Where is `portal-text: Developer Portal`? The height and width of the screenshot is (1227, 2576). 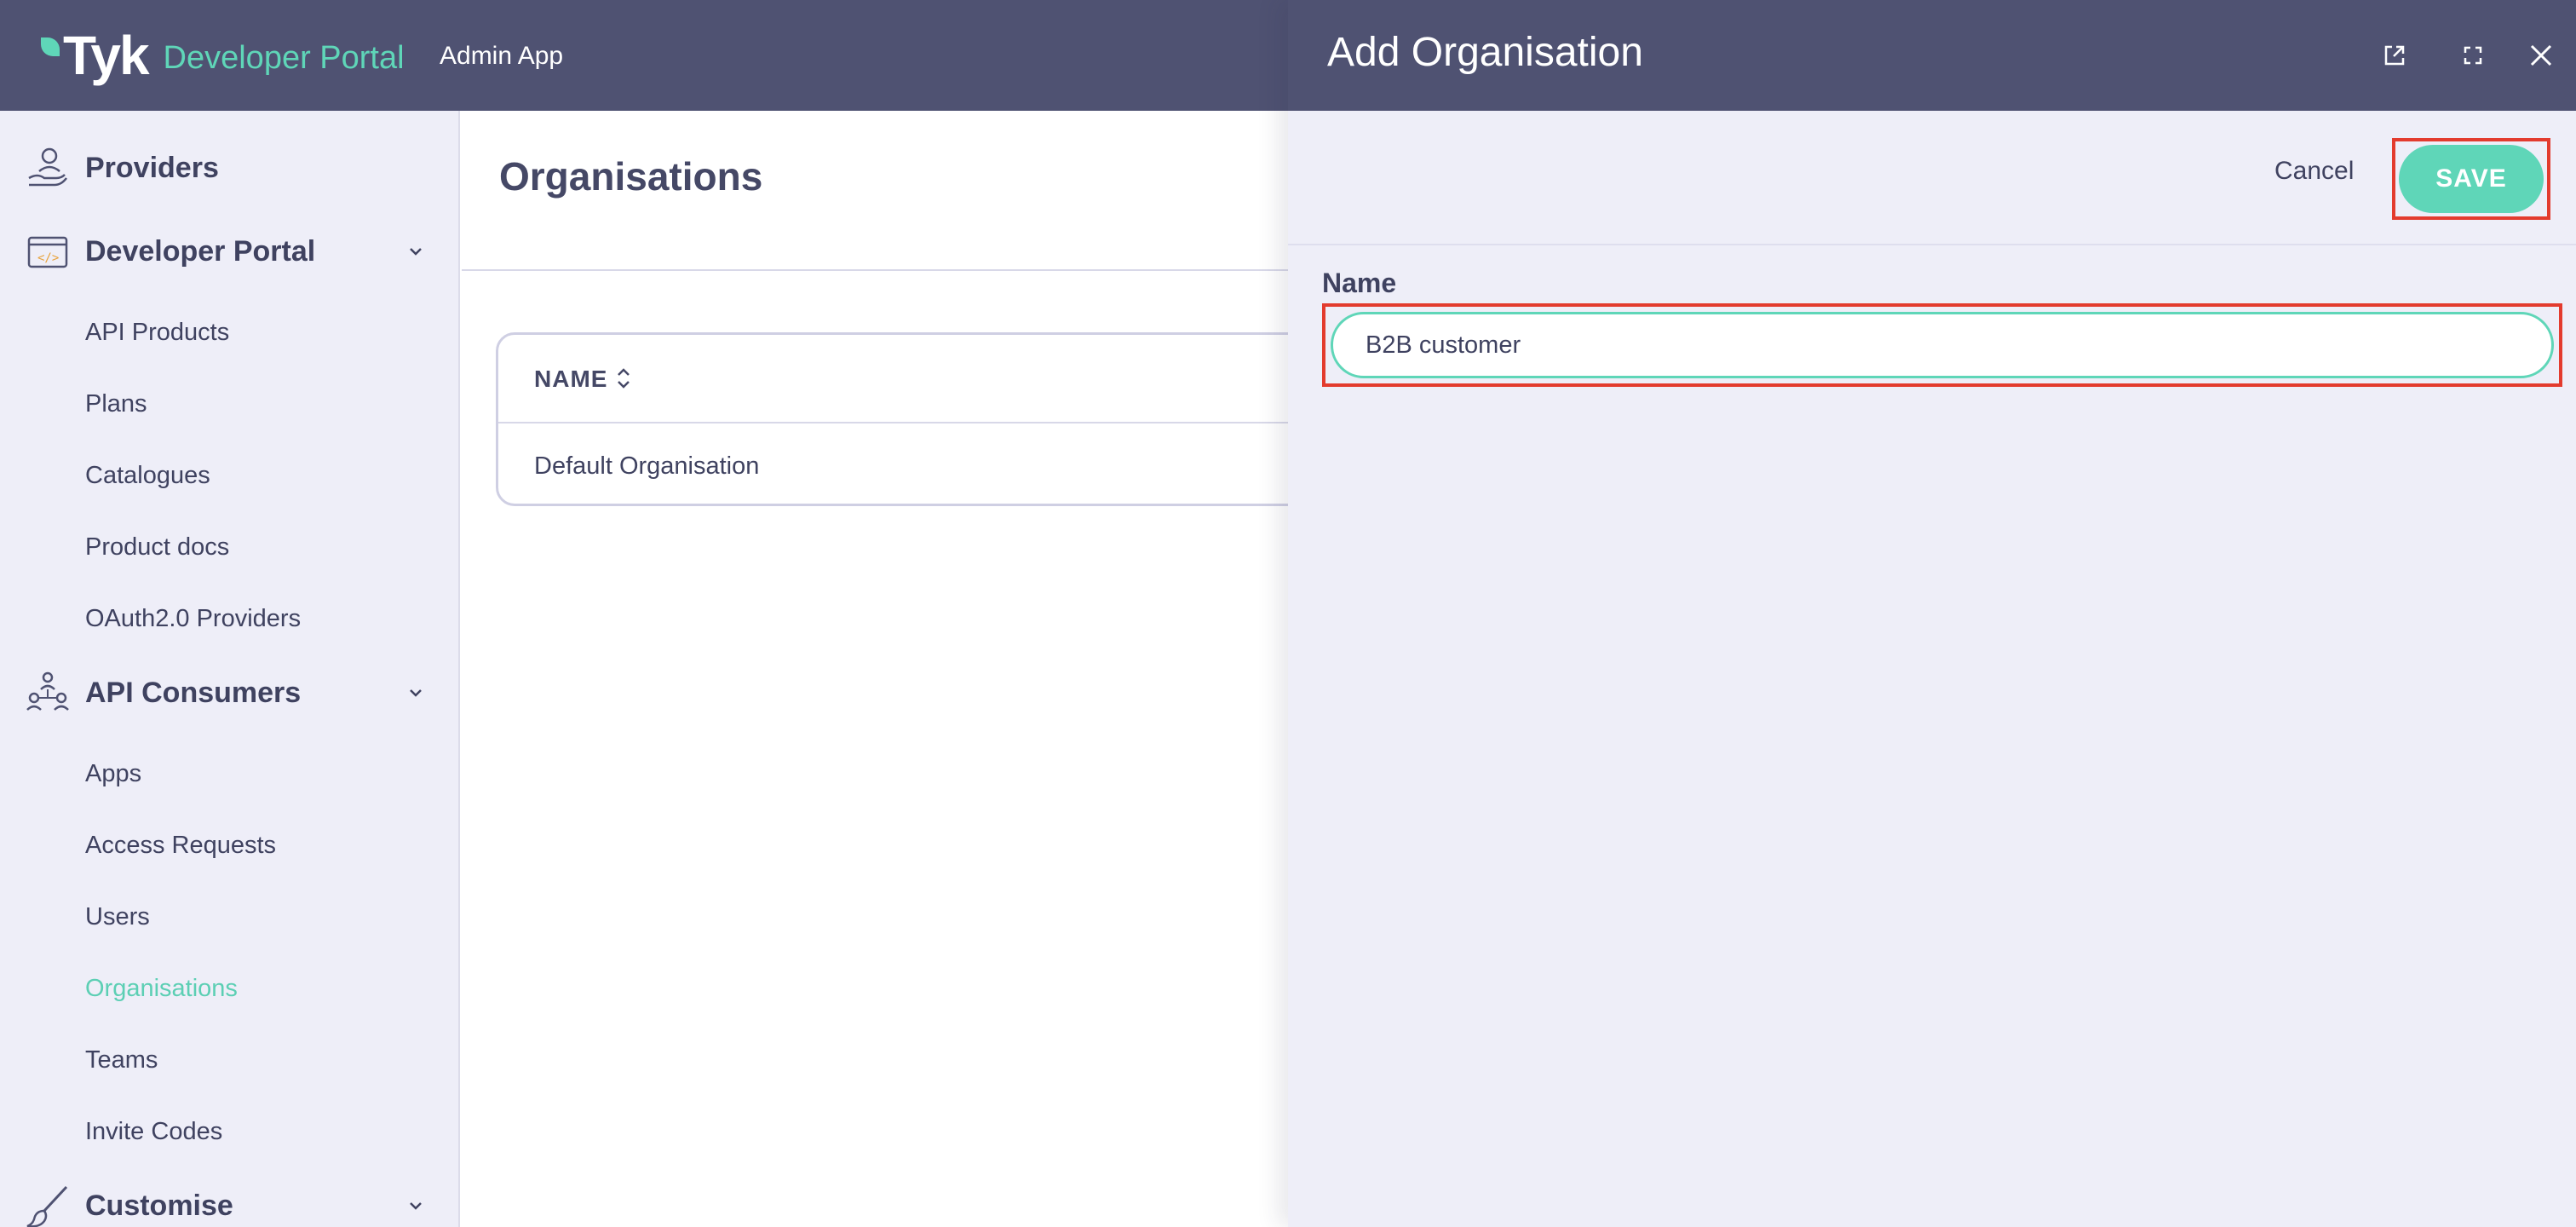 portal-text: Developer Portal is located at coordinates (284, 58).